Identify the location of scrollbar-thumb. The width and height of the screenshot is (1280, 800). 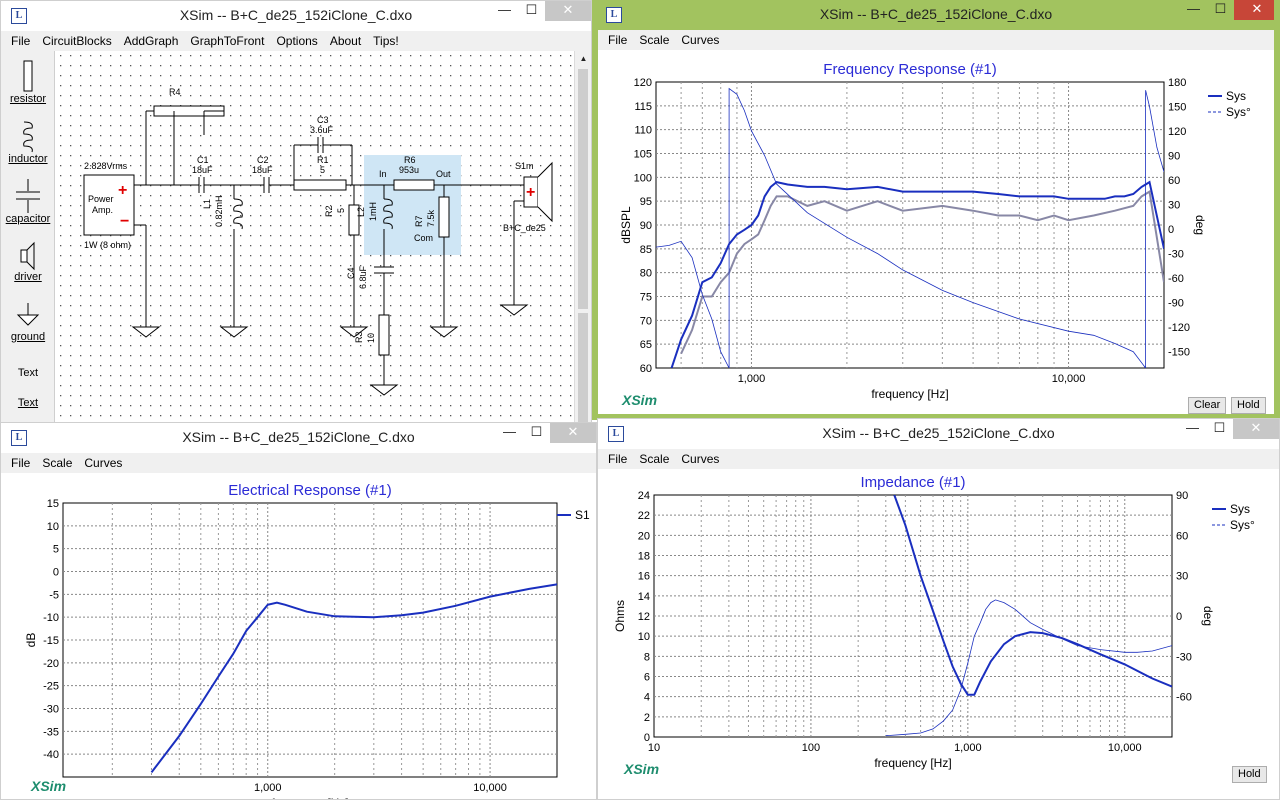
(583, 367).